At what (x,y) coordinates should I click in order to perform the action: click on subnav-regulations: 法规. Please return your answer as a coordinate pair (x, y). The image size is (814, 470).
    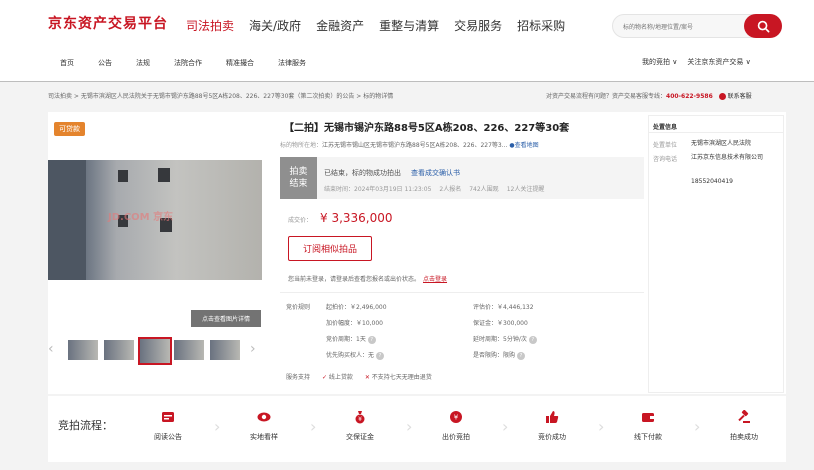
    Looking at the image, I should click on (143, 63).